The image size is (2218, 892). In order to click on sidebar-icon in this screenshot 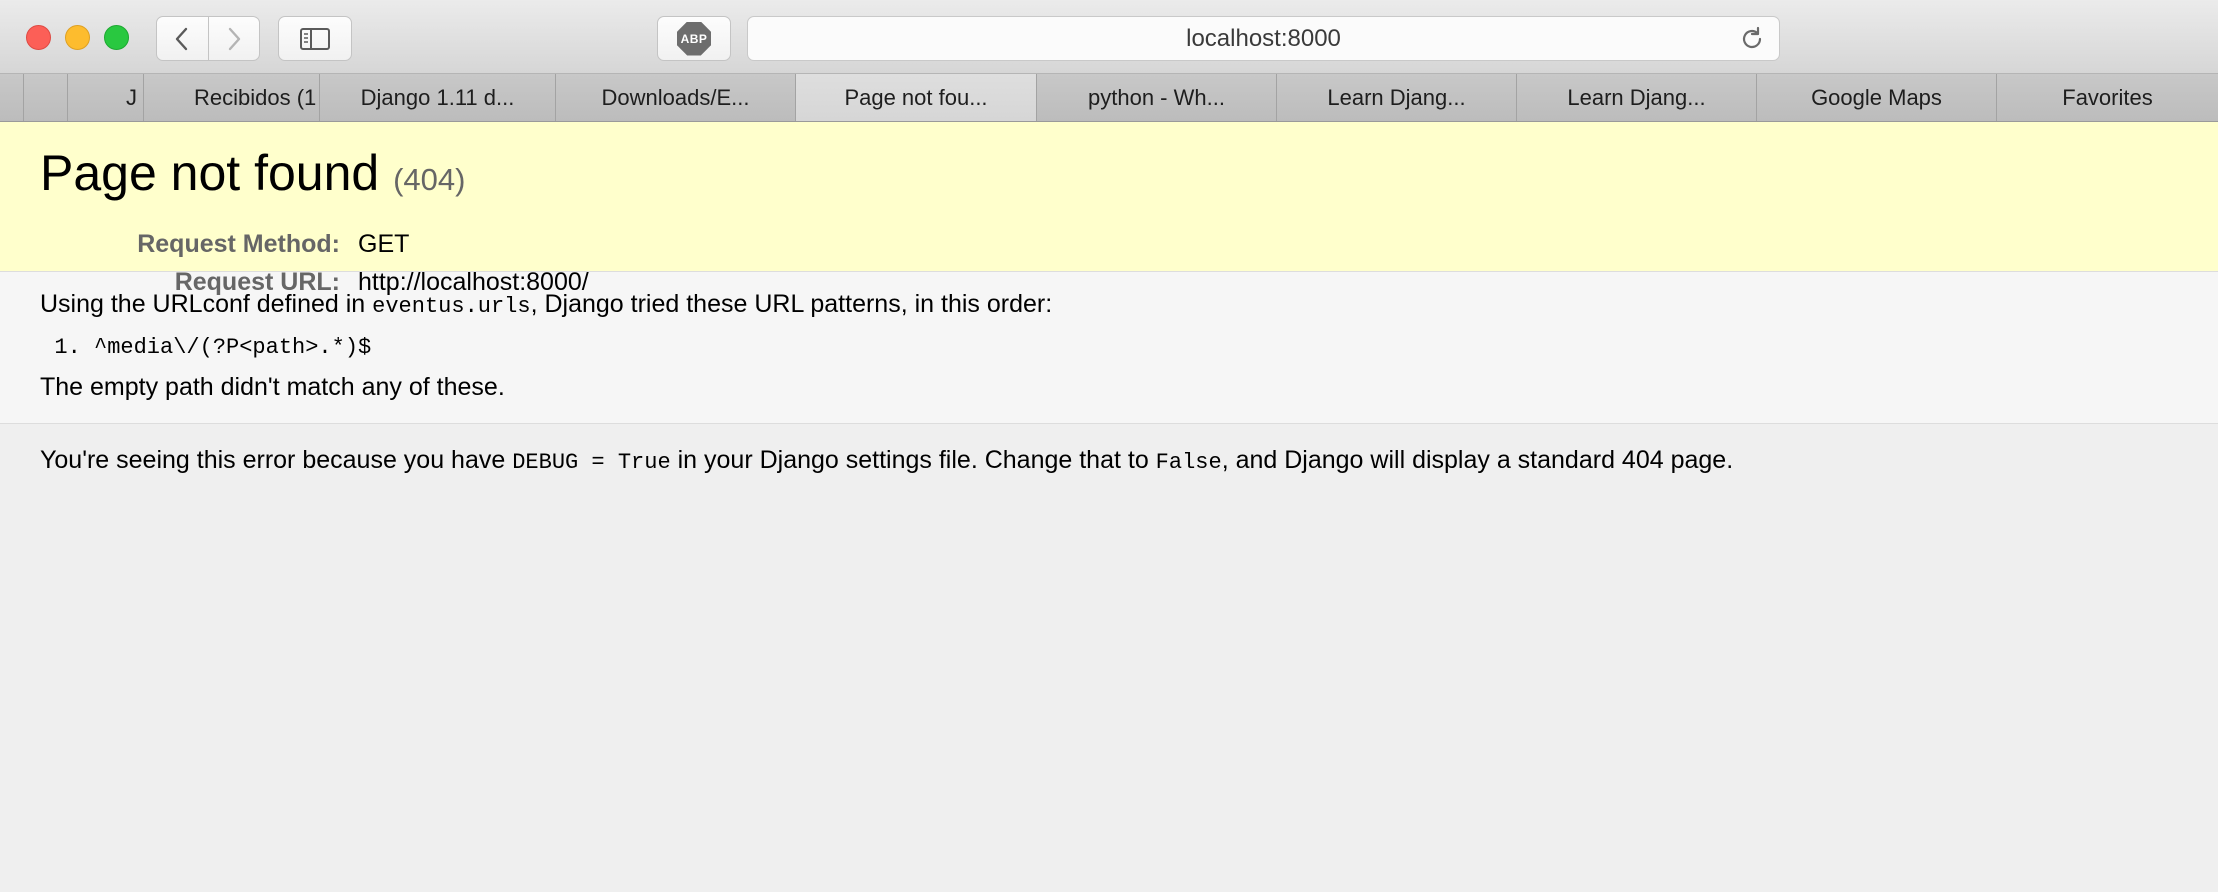, I will do `click(315, 38)`.